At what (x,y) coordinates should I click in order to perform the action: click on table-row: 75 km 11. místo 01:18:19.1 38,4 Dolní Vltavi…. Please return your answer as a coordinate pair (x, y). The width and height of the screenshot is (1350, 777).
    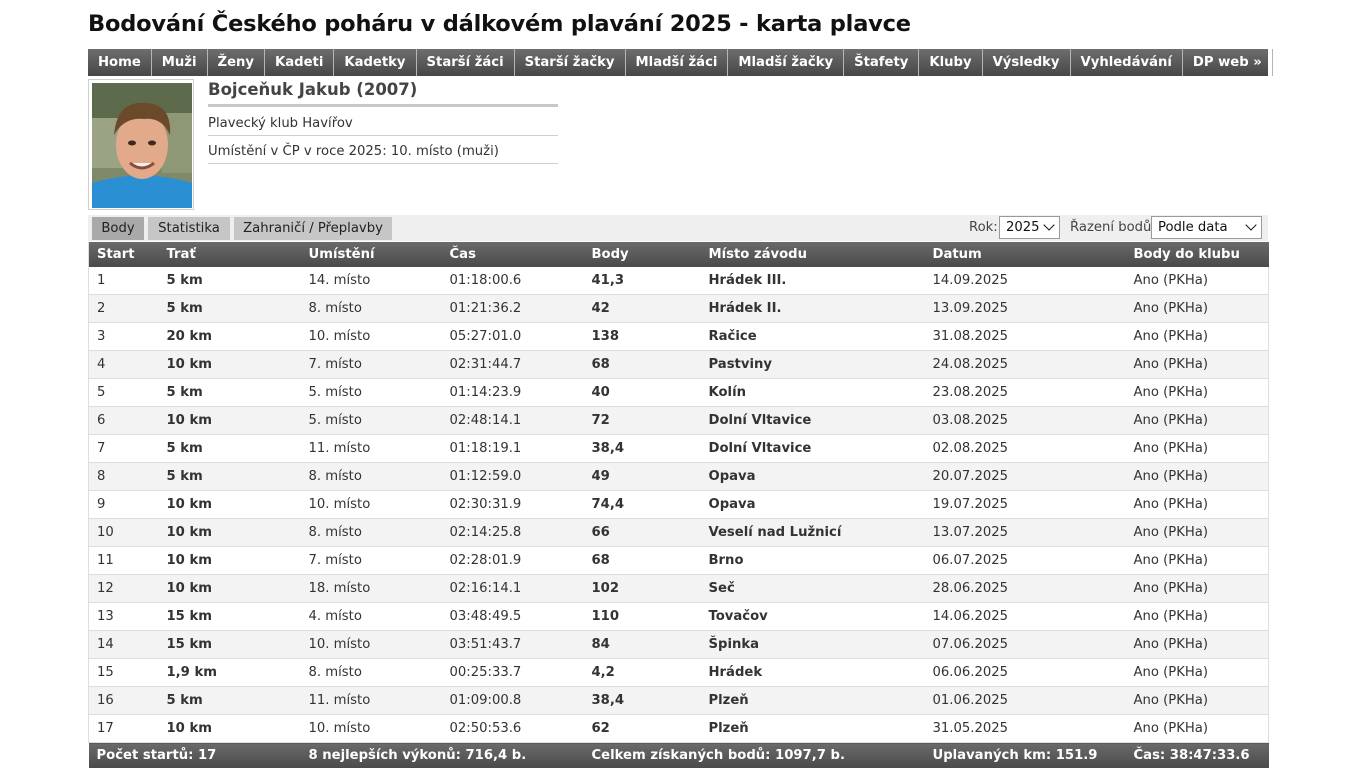
    Looking at the image, I should click on (678, 448).